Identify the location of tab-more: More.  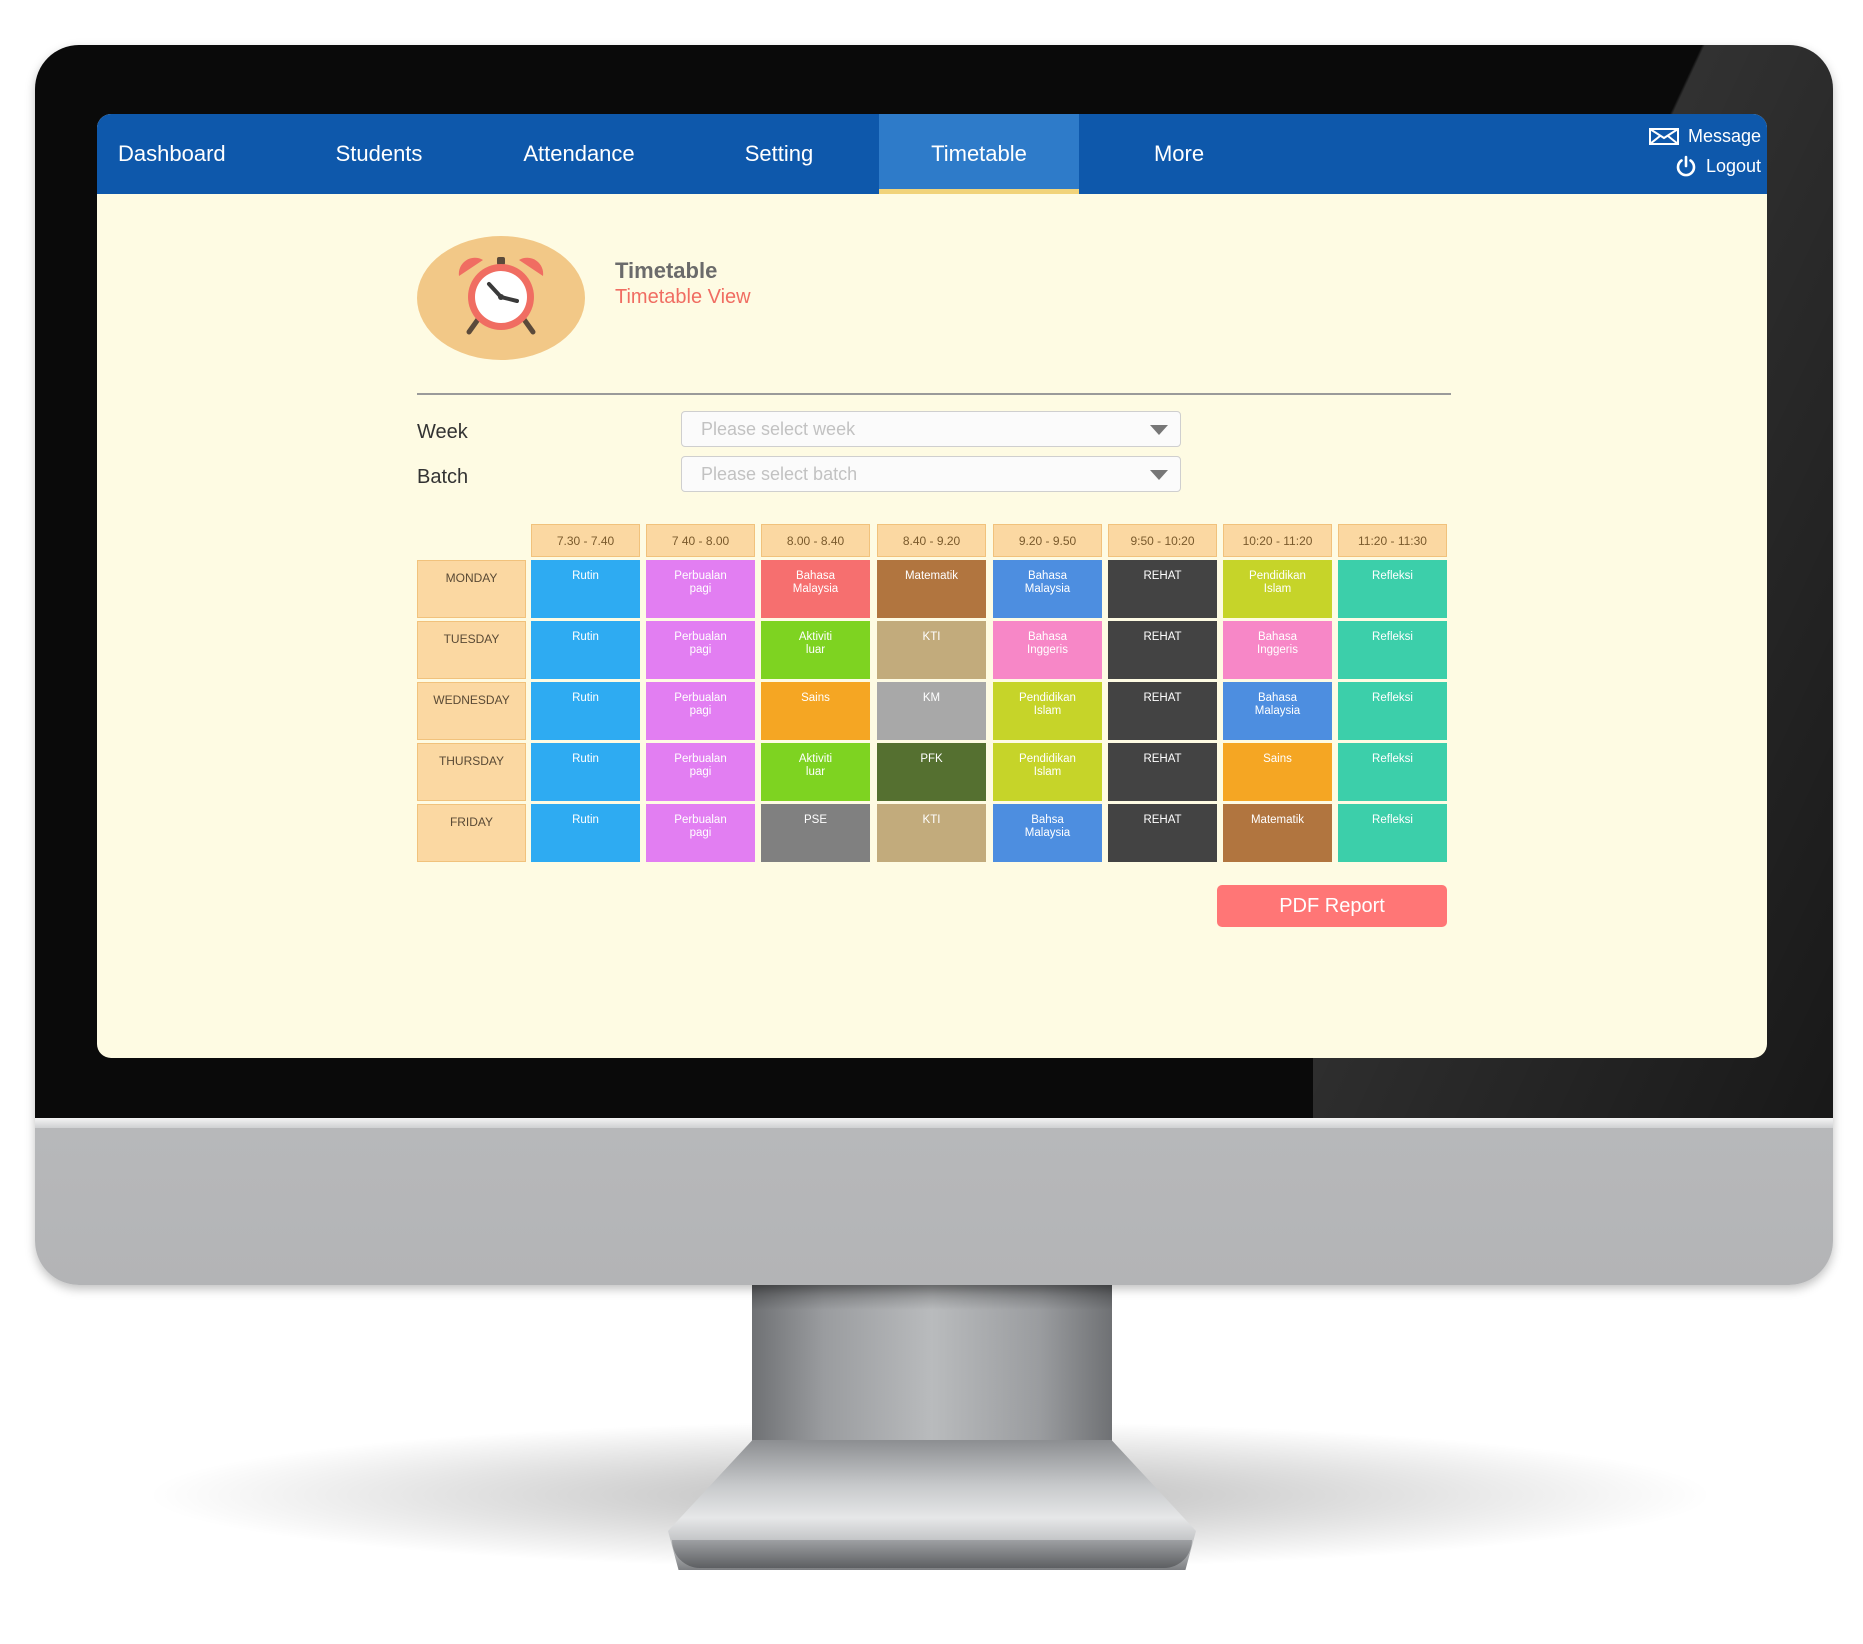
(1179, 154).